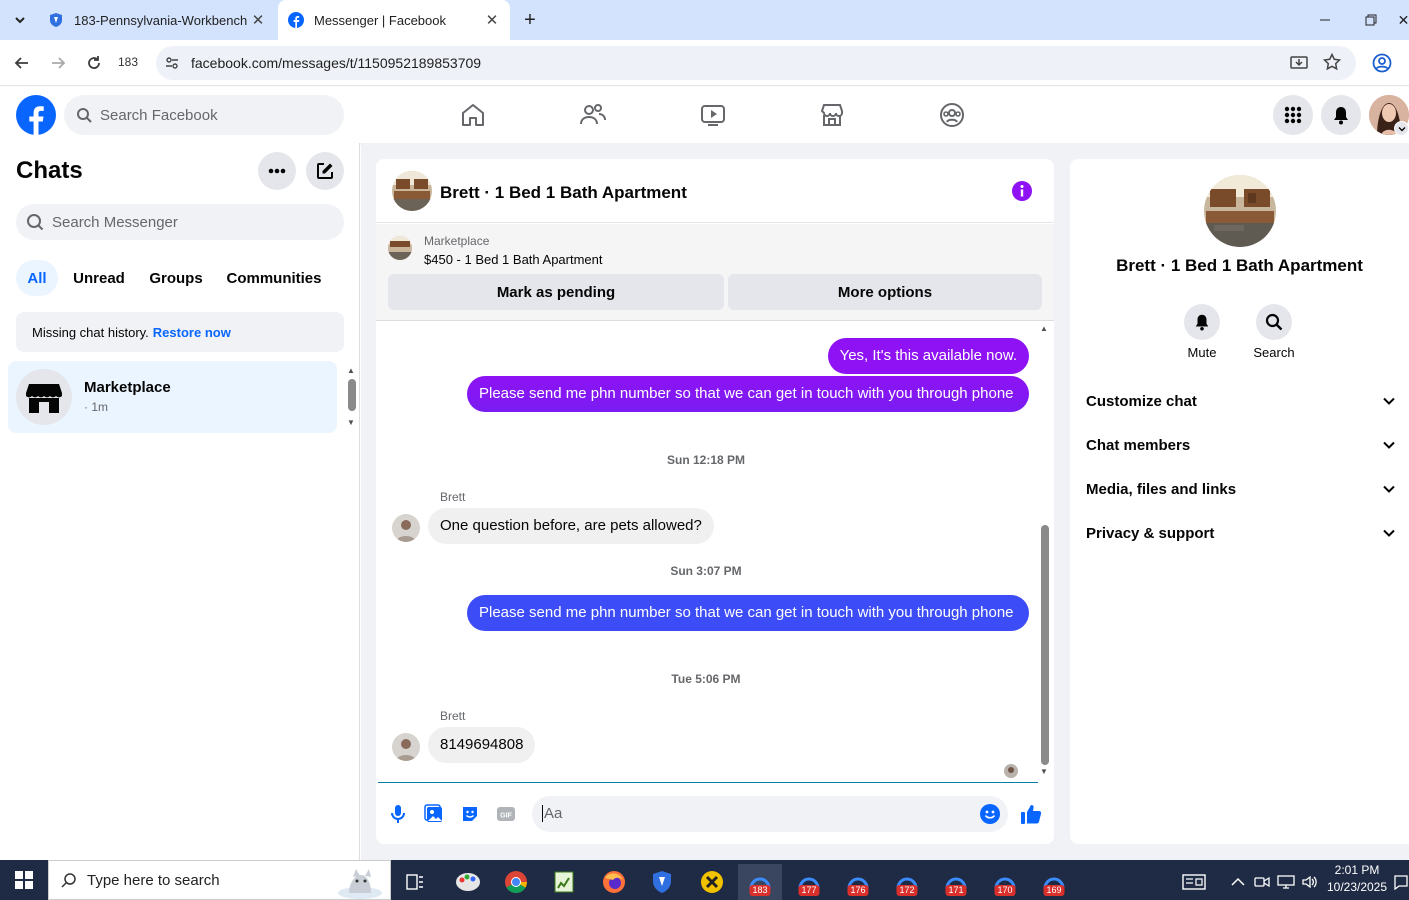 The width and height of the screenshot is (1409, 900). I want to click on news-widget-icon, so click(1194, 882).